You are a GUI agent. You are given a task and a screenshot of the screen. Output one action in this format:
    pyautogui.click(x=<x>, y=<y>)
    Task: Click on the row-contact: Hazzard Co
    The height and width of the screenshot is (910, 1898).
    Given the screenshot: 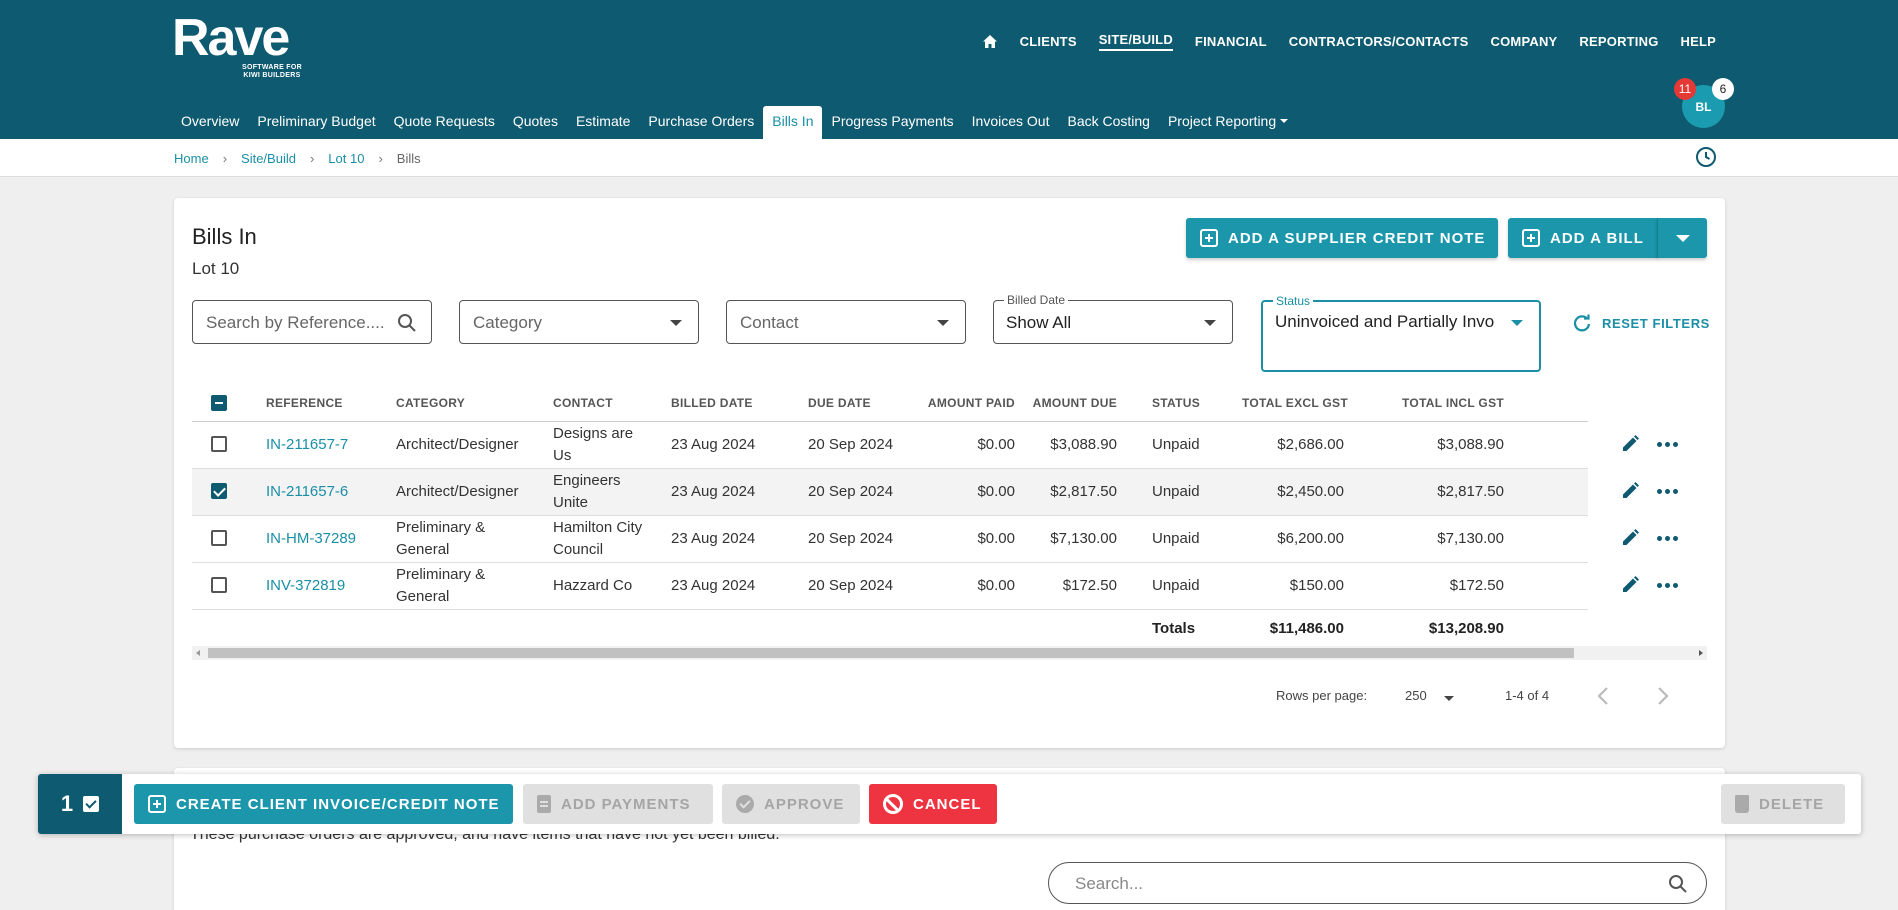 What is the action you would take?
    pyautogui.click(x=593, y=585)
    